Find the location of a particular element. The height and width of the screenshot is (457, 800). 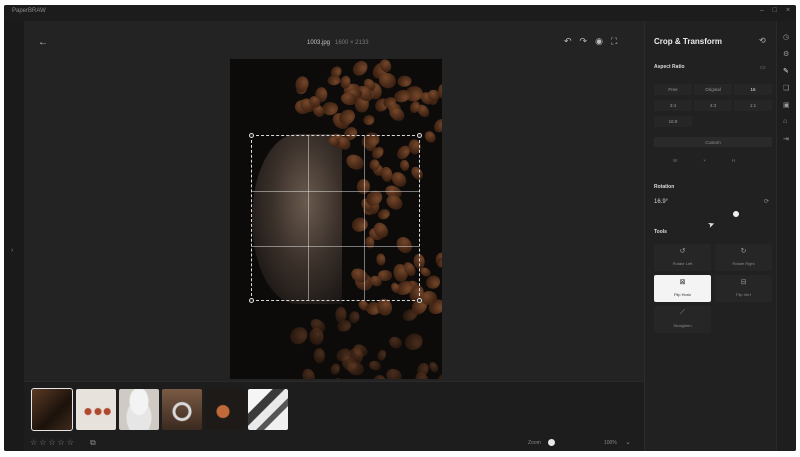

chevron-down-icon: ⌄ is located at coordinates (628, 442).